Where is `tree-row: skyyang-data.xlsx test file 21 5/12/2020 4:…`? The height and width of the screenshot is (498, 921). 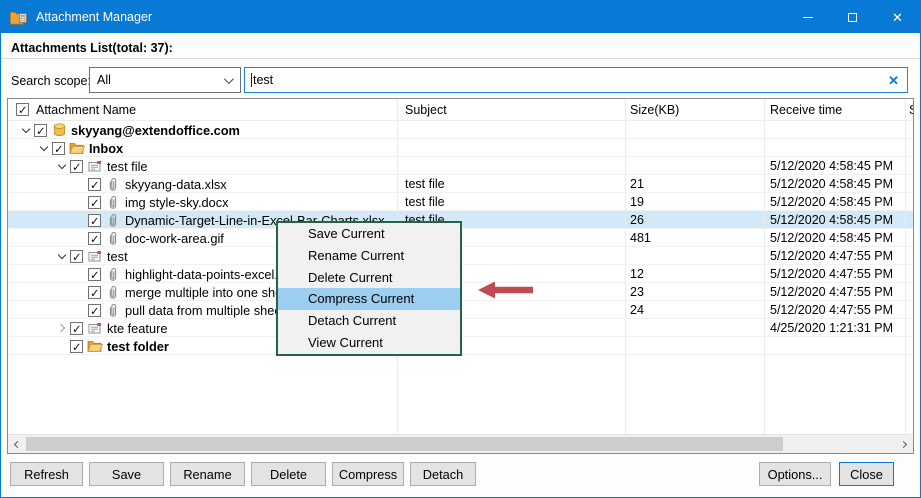 tree-row: skyyang-data.xlsx test file 21 5/12/2020 4:… is located at coordinates (460, 184).